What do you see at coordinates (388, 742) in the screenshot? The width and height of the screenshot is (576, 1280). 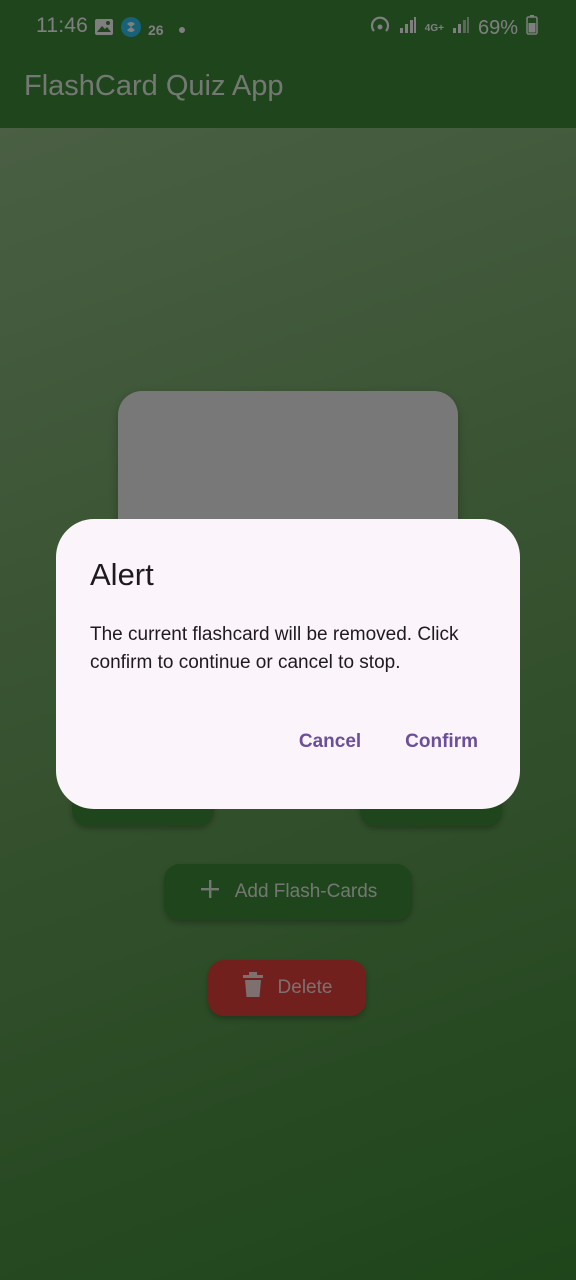 I see `dialog-actions: Cancel Confirm` at bounding box center [388, 742].